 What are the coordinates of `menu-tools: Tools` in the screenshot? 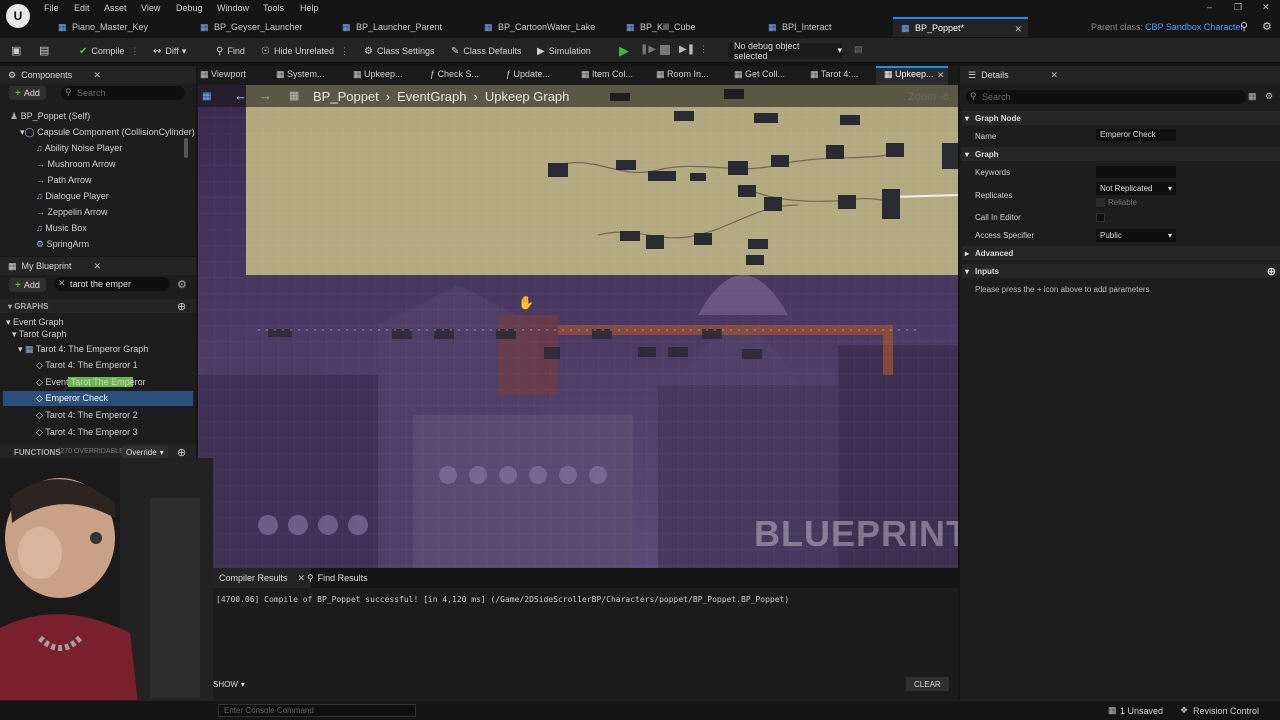 It's located at (273, 8).